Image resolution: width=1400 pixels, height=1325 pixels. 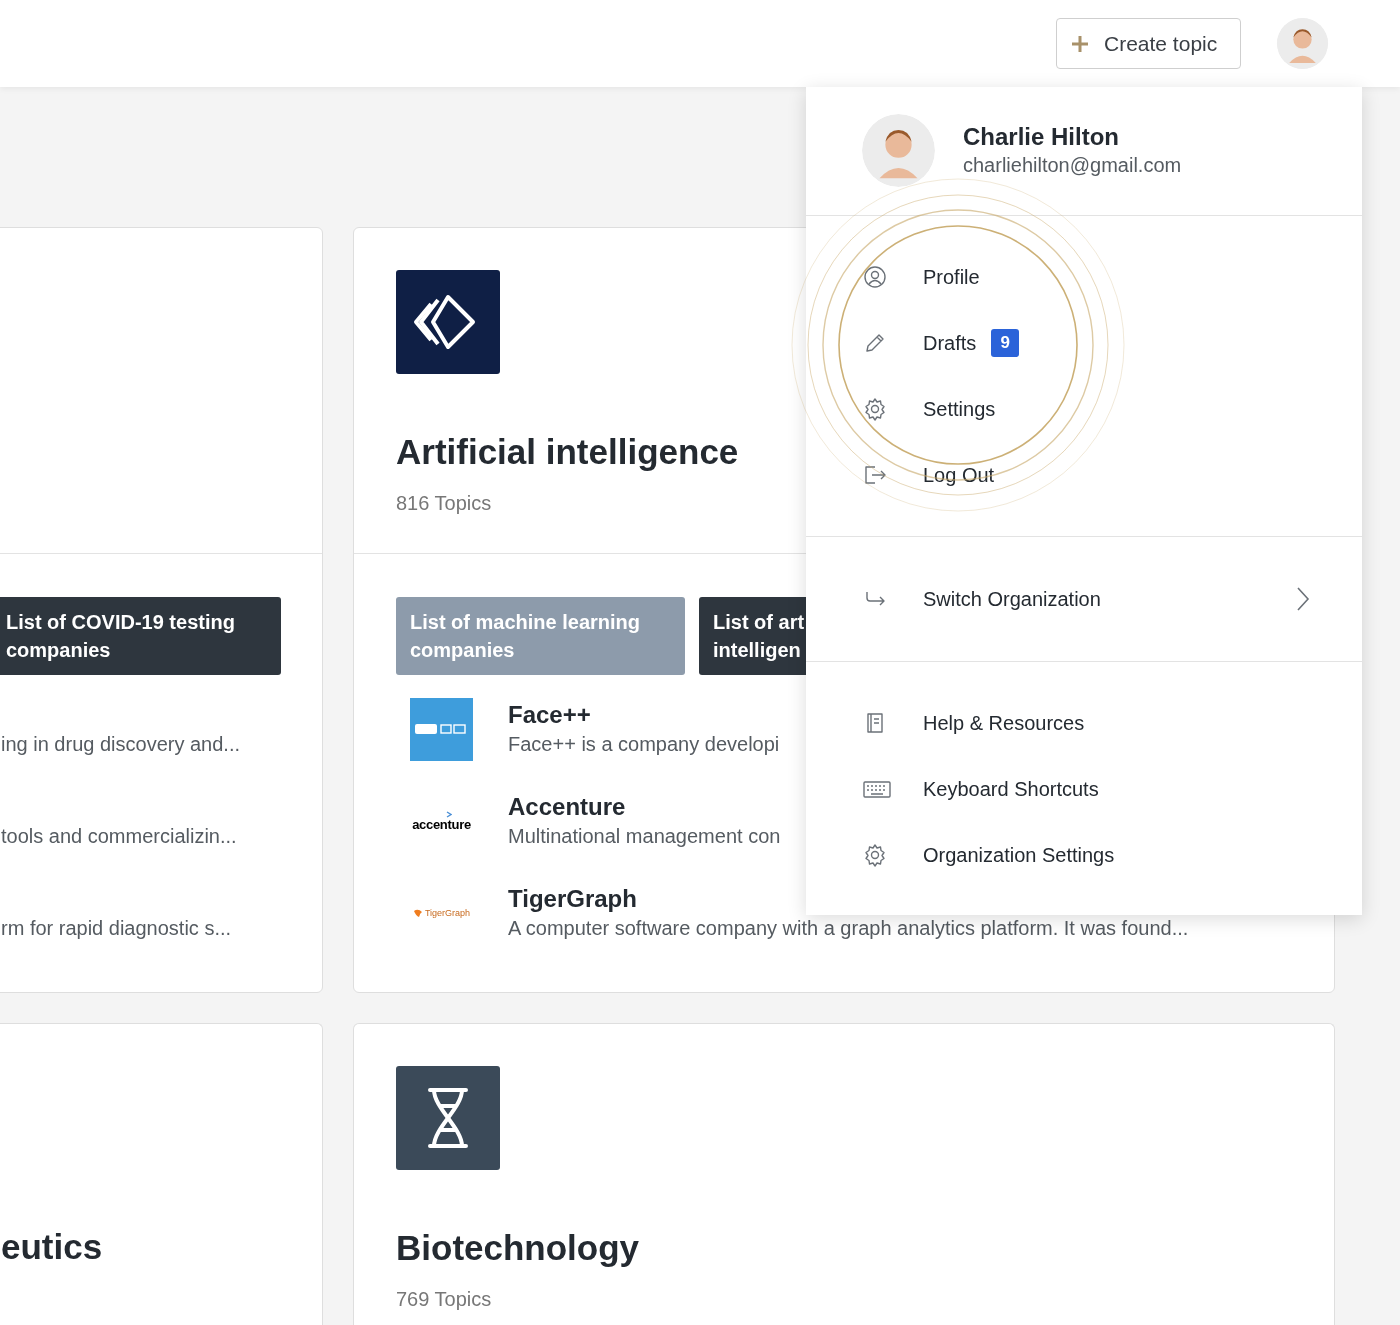 What do you see at coordinates (644, 744) in the screenshot?
I see `company-description: Face++ is a company developi` at bounding box center [644, 744].